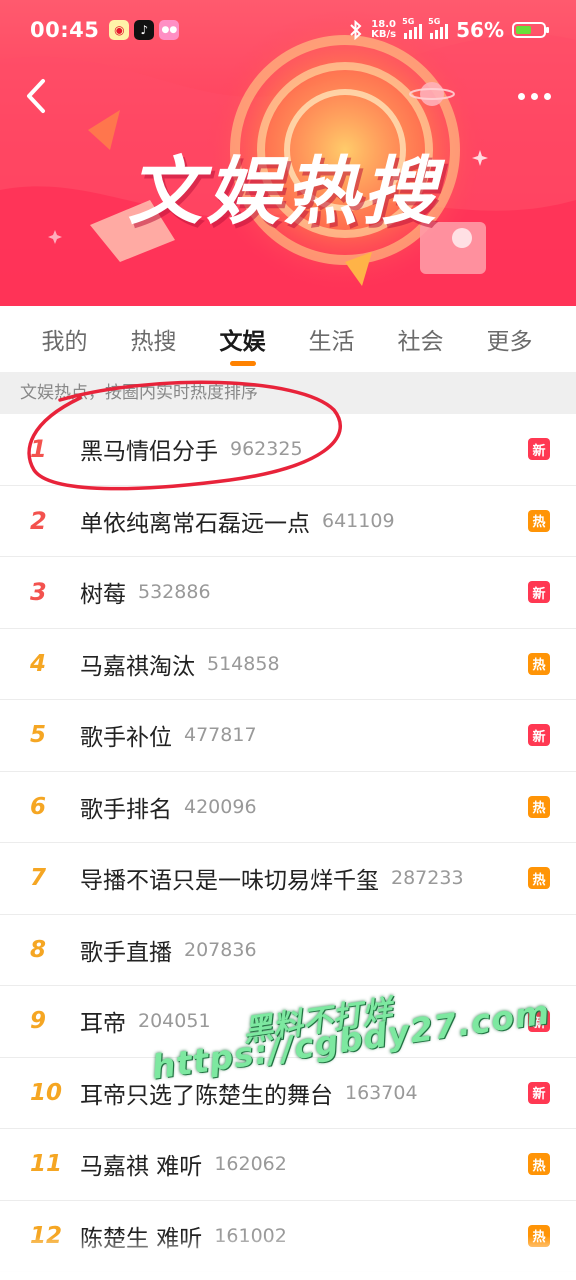  I want to click on rank-number: 7, so click(38, 878).